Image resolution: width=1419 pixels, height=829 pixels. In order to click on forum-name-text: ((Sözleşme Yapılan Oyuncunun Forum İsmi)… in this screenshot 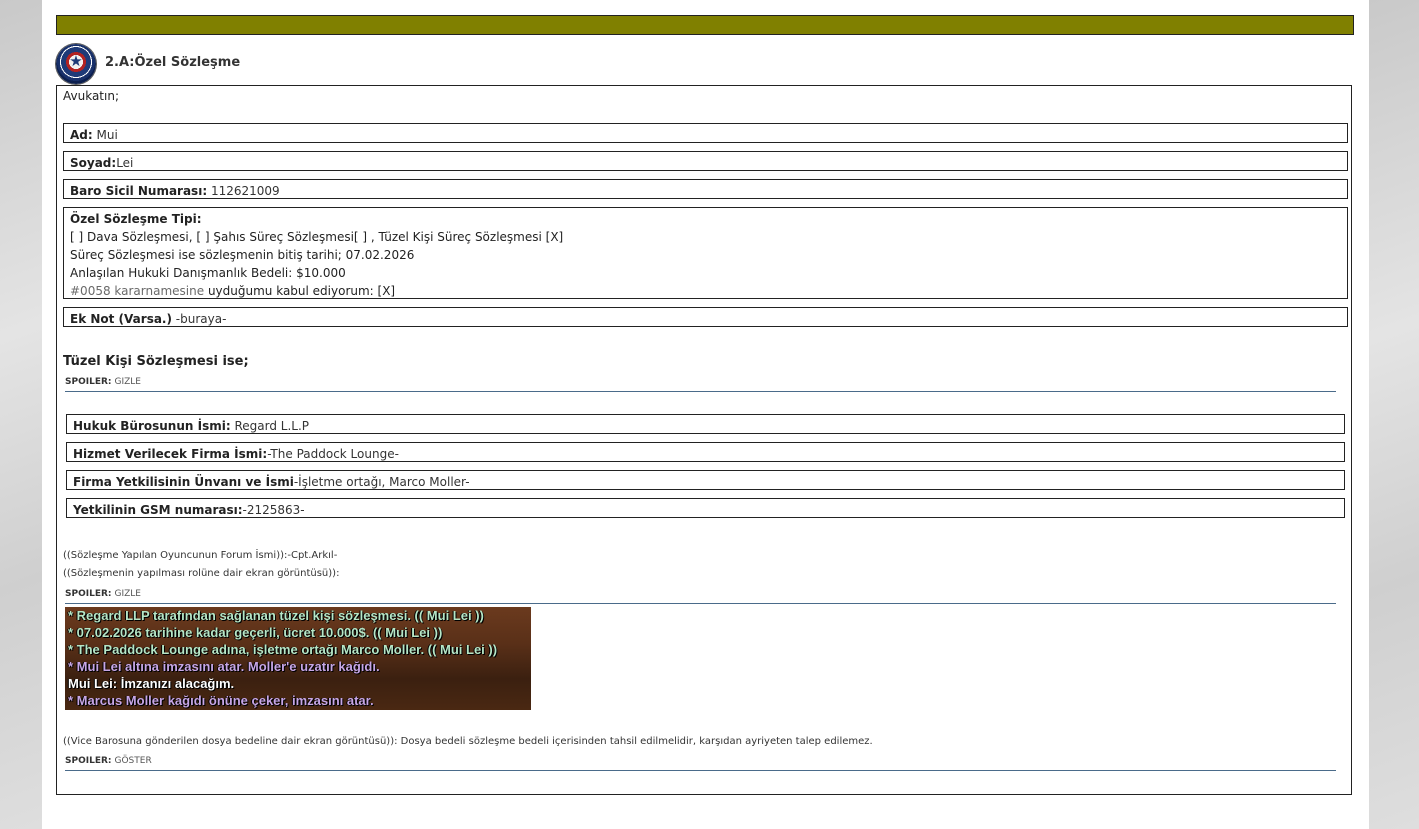, I will do `click(200, 555)`.